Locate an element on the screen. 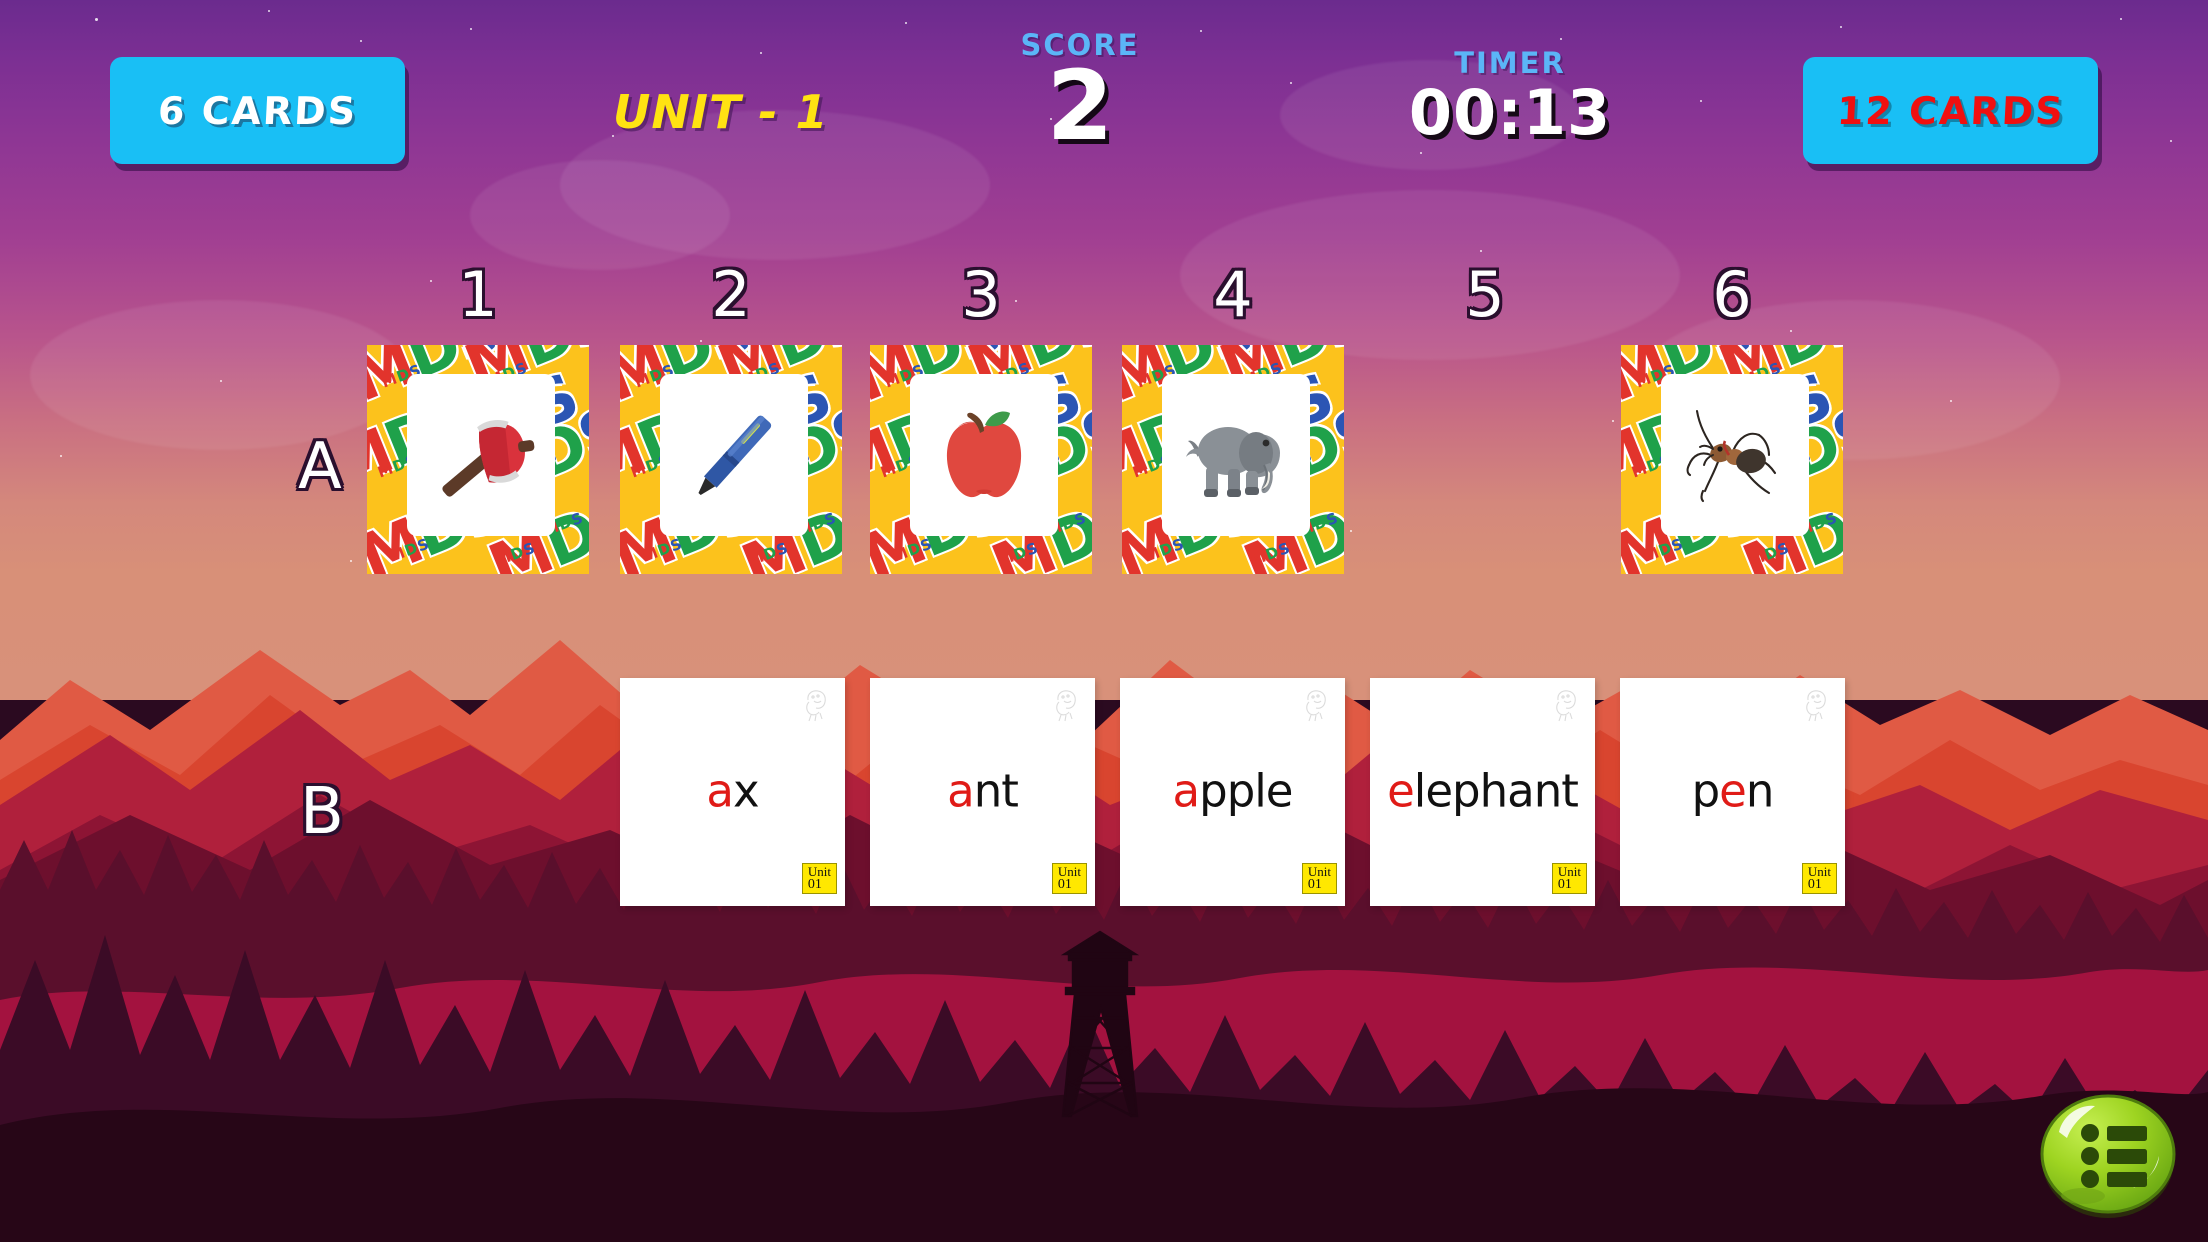 The image size is (2208, 1242). axe-icon is located at coordinates (481, 455).